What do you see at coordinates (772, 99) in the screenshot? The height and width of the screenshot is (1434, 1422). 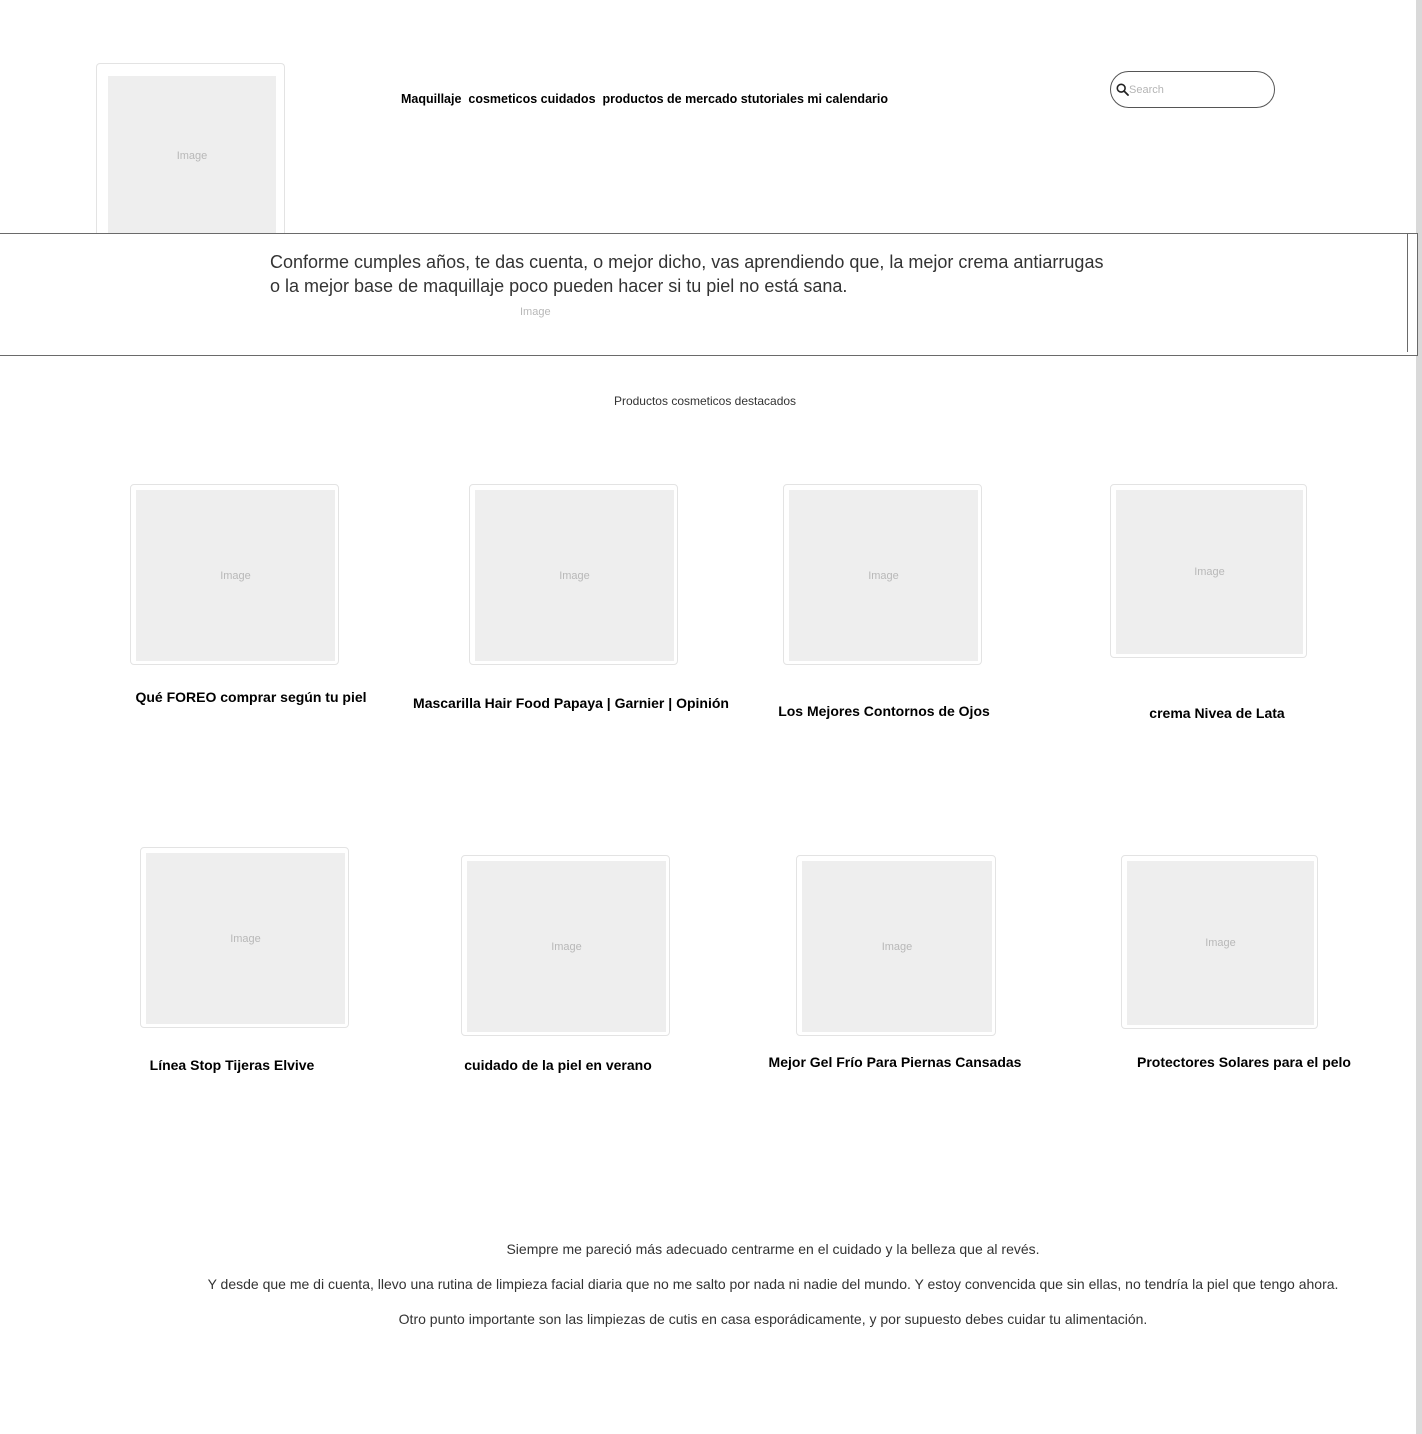 I see `nav-item-stutoriales: stutoriales` at bounding box center [772, 99].